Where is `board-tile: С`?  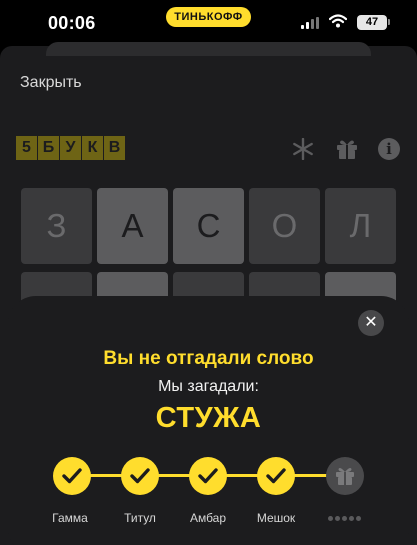
board-tile: С is located at coordinates (208, 226).